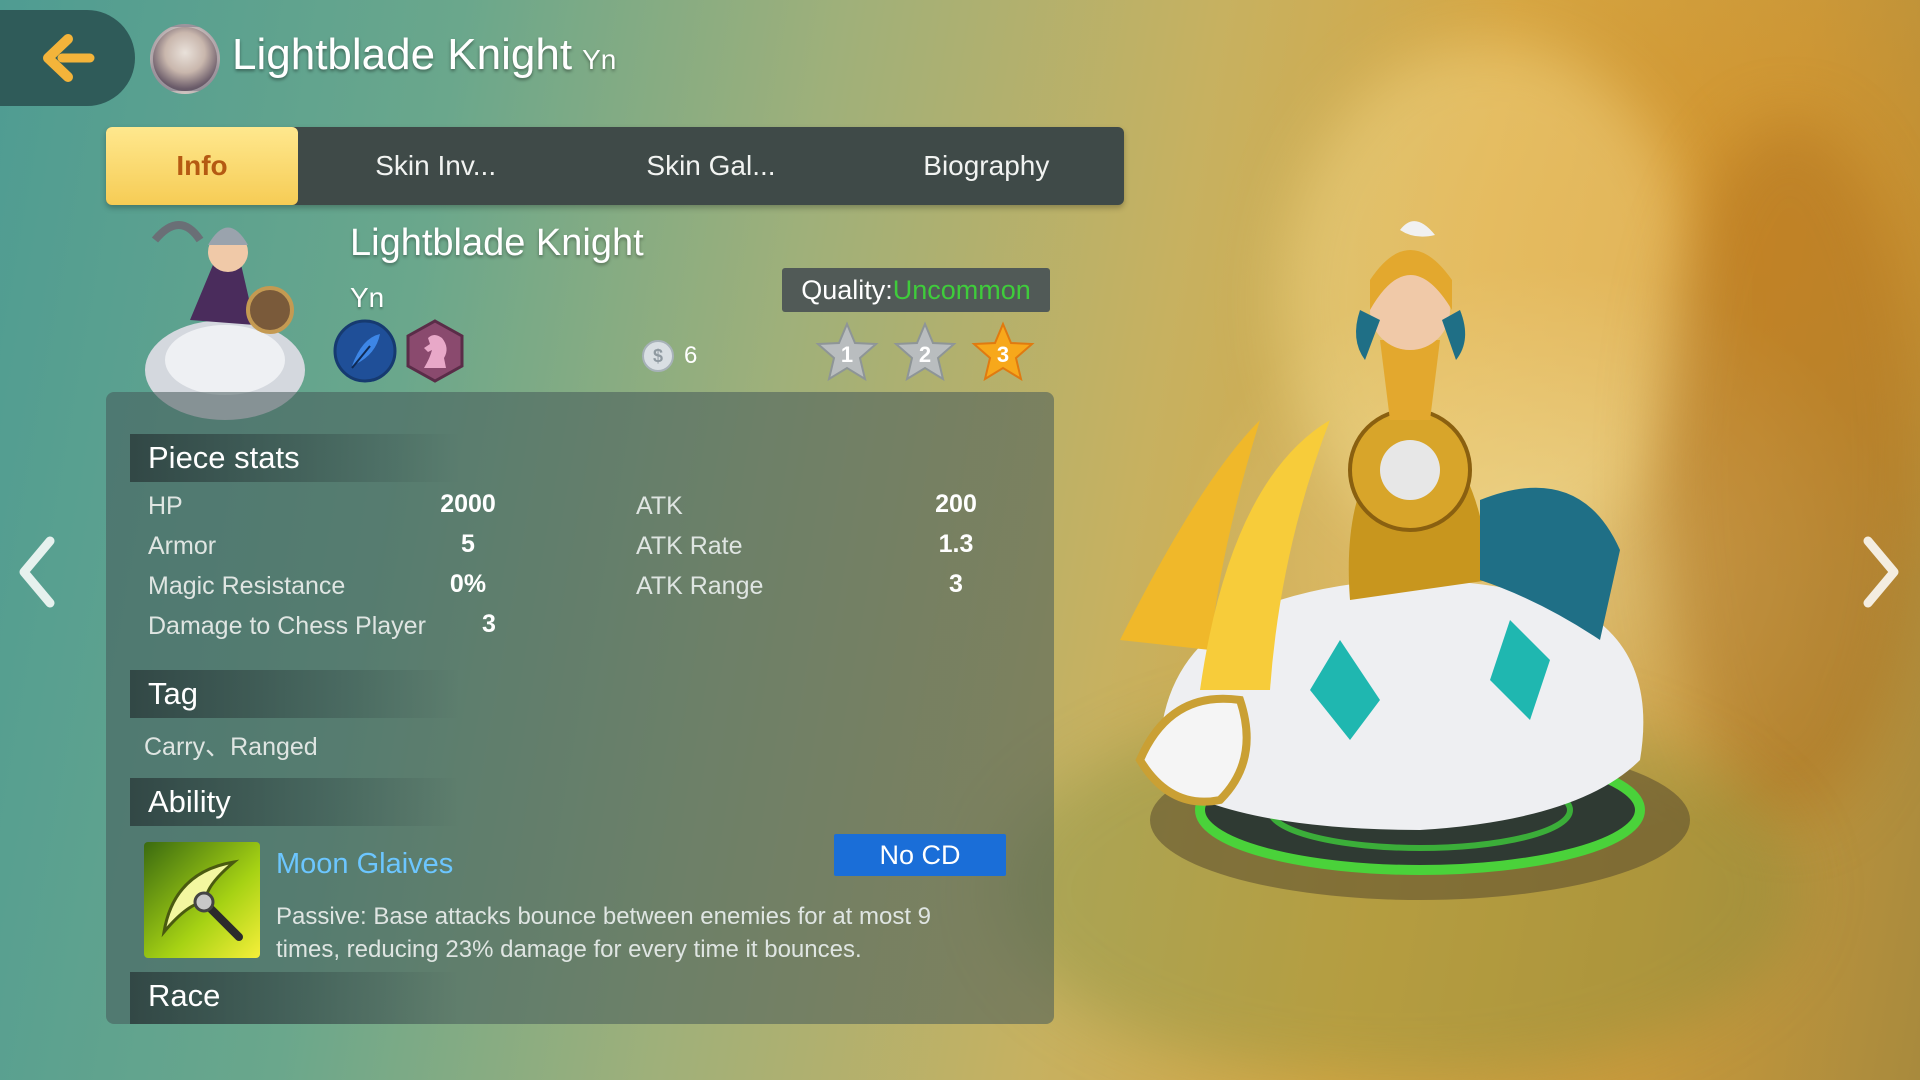 This screenshot has width=1920, height=1080. What do you see at coordinates (295, 998) in the screenshot?
I see `race-heading: Race` at bounding box center [295, 998].